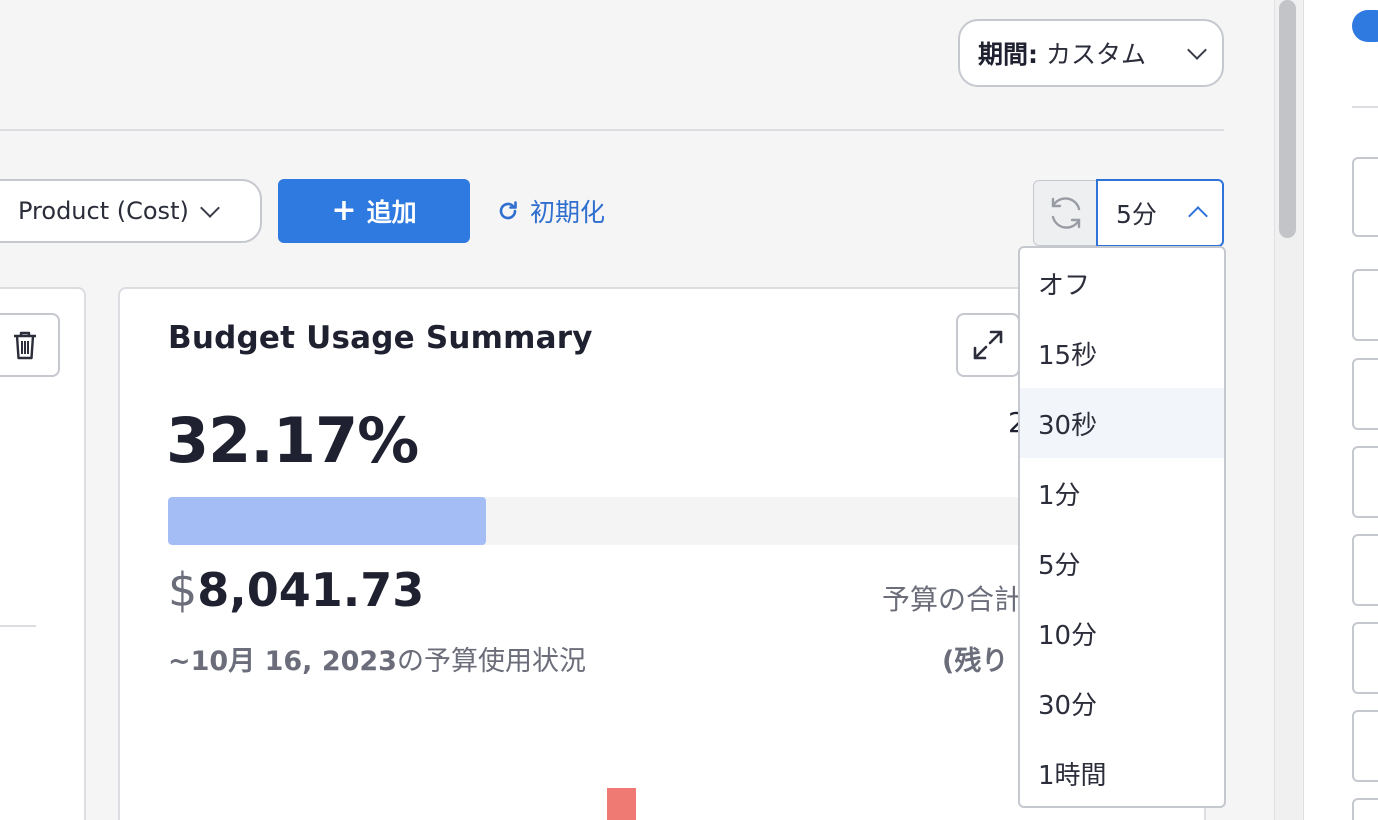 This screenshot has width=1378, height=820. What do you see at coordinates (1160, 213) in the screenshot?
I see `refresh-interval-select: 5分` at bounding box center [1160, 213].